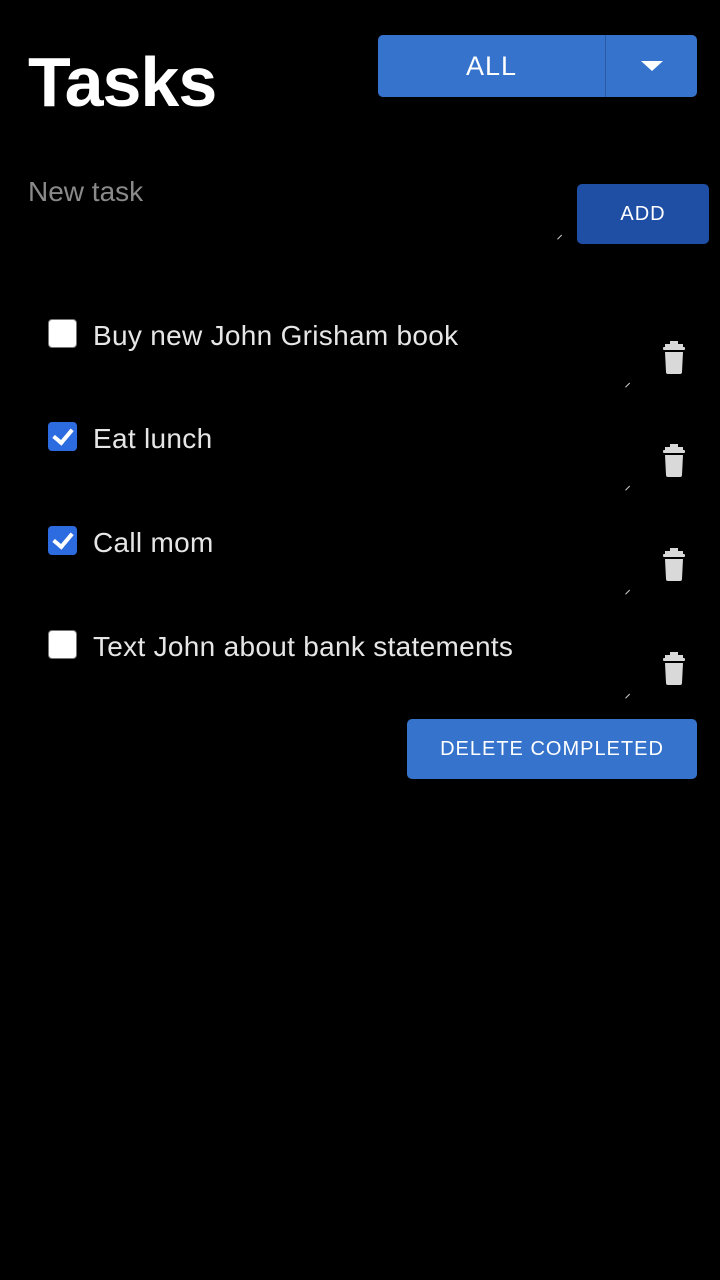  What do you see at coordinates (360, 576) in the screenshot?
I see `task-item: Call mom` at bounding box center [360, 576].